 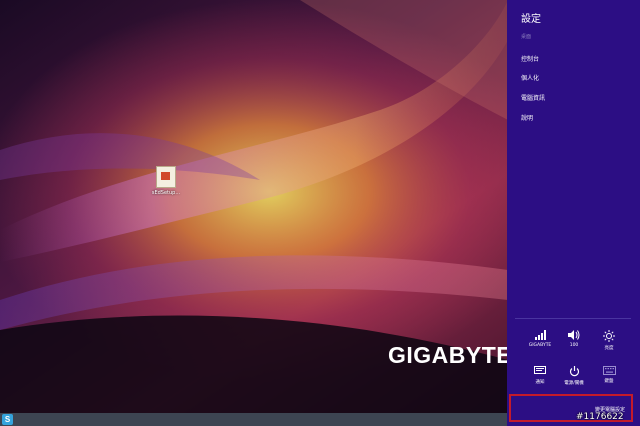 I want to click on wifi-signal-icon, so click(x=540, y=335).